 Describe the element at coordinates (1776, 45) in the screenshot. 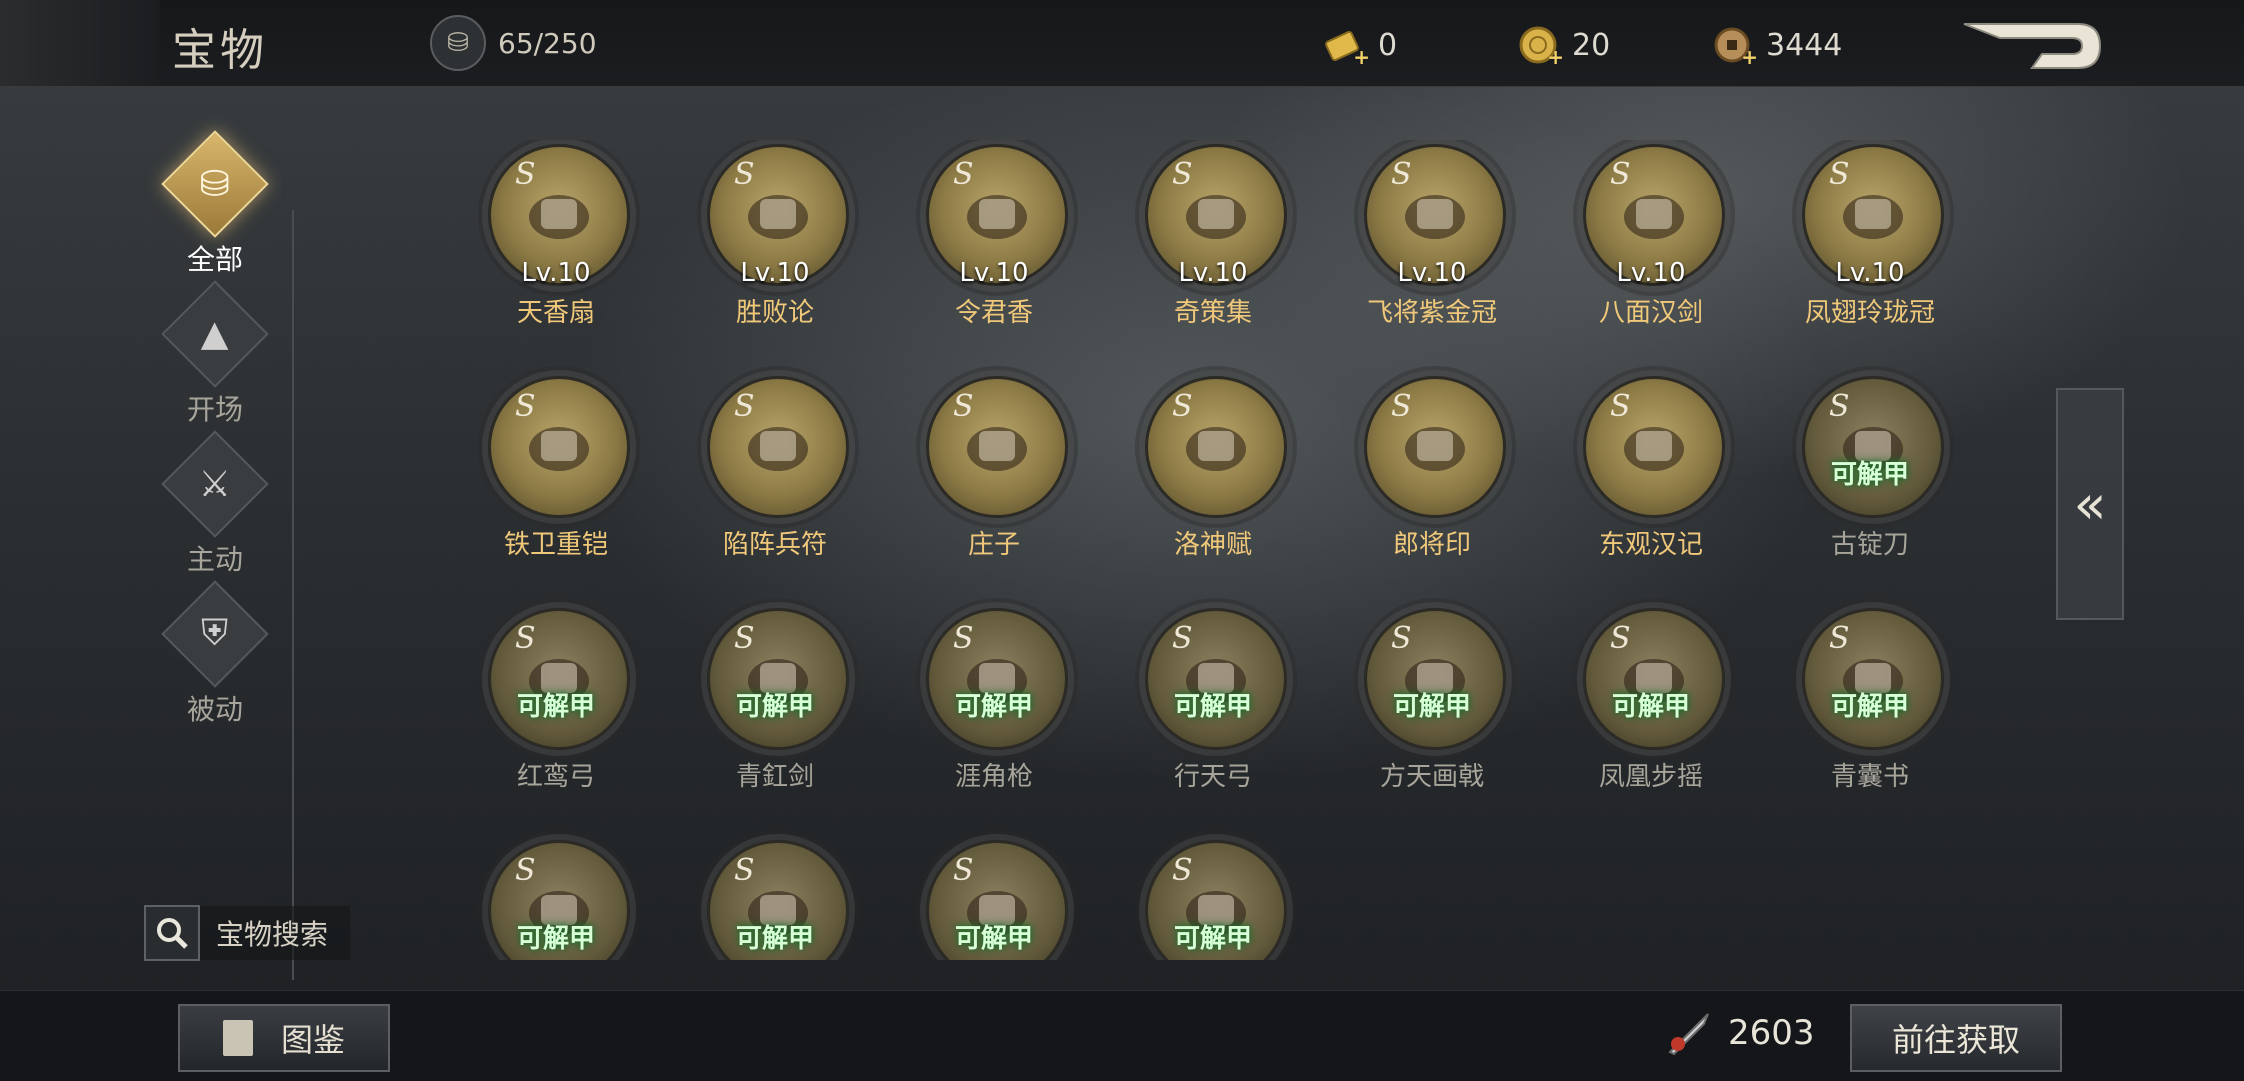

I see `currency-copper-coin: + 3444` at that location.